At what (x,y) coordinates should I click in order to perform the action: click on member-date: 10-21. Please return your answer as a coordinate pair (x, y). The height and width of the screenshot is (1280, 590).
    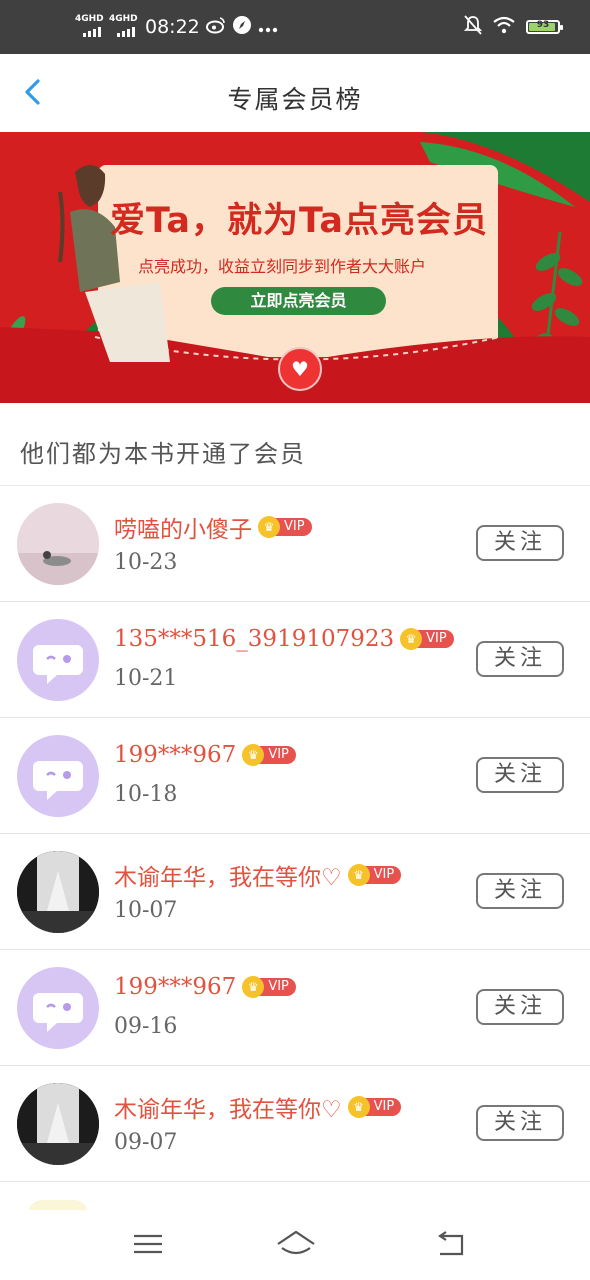
    Looking at the image, I should click on (146, 678).